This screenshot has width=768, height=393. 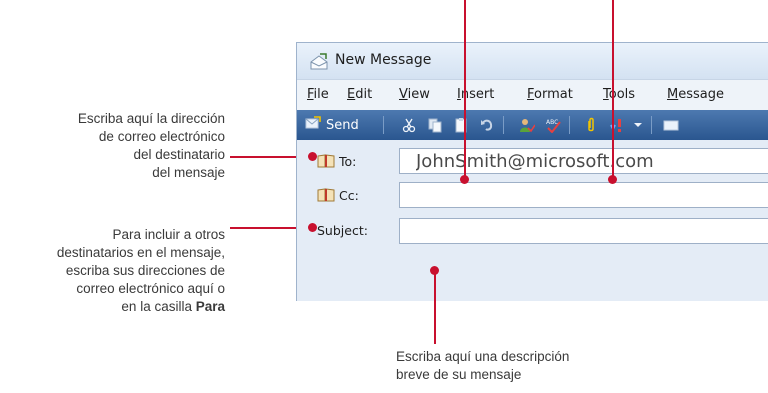 I want to click on to-callout-line: del mensaje, so click(x=188, y=172).